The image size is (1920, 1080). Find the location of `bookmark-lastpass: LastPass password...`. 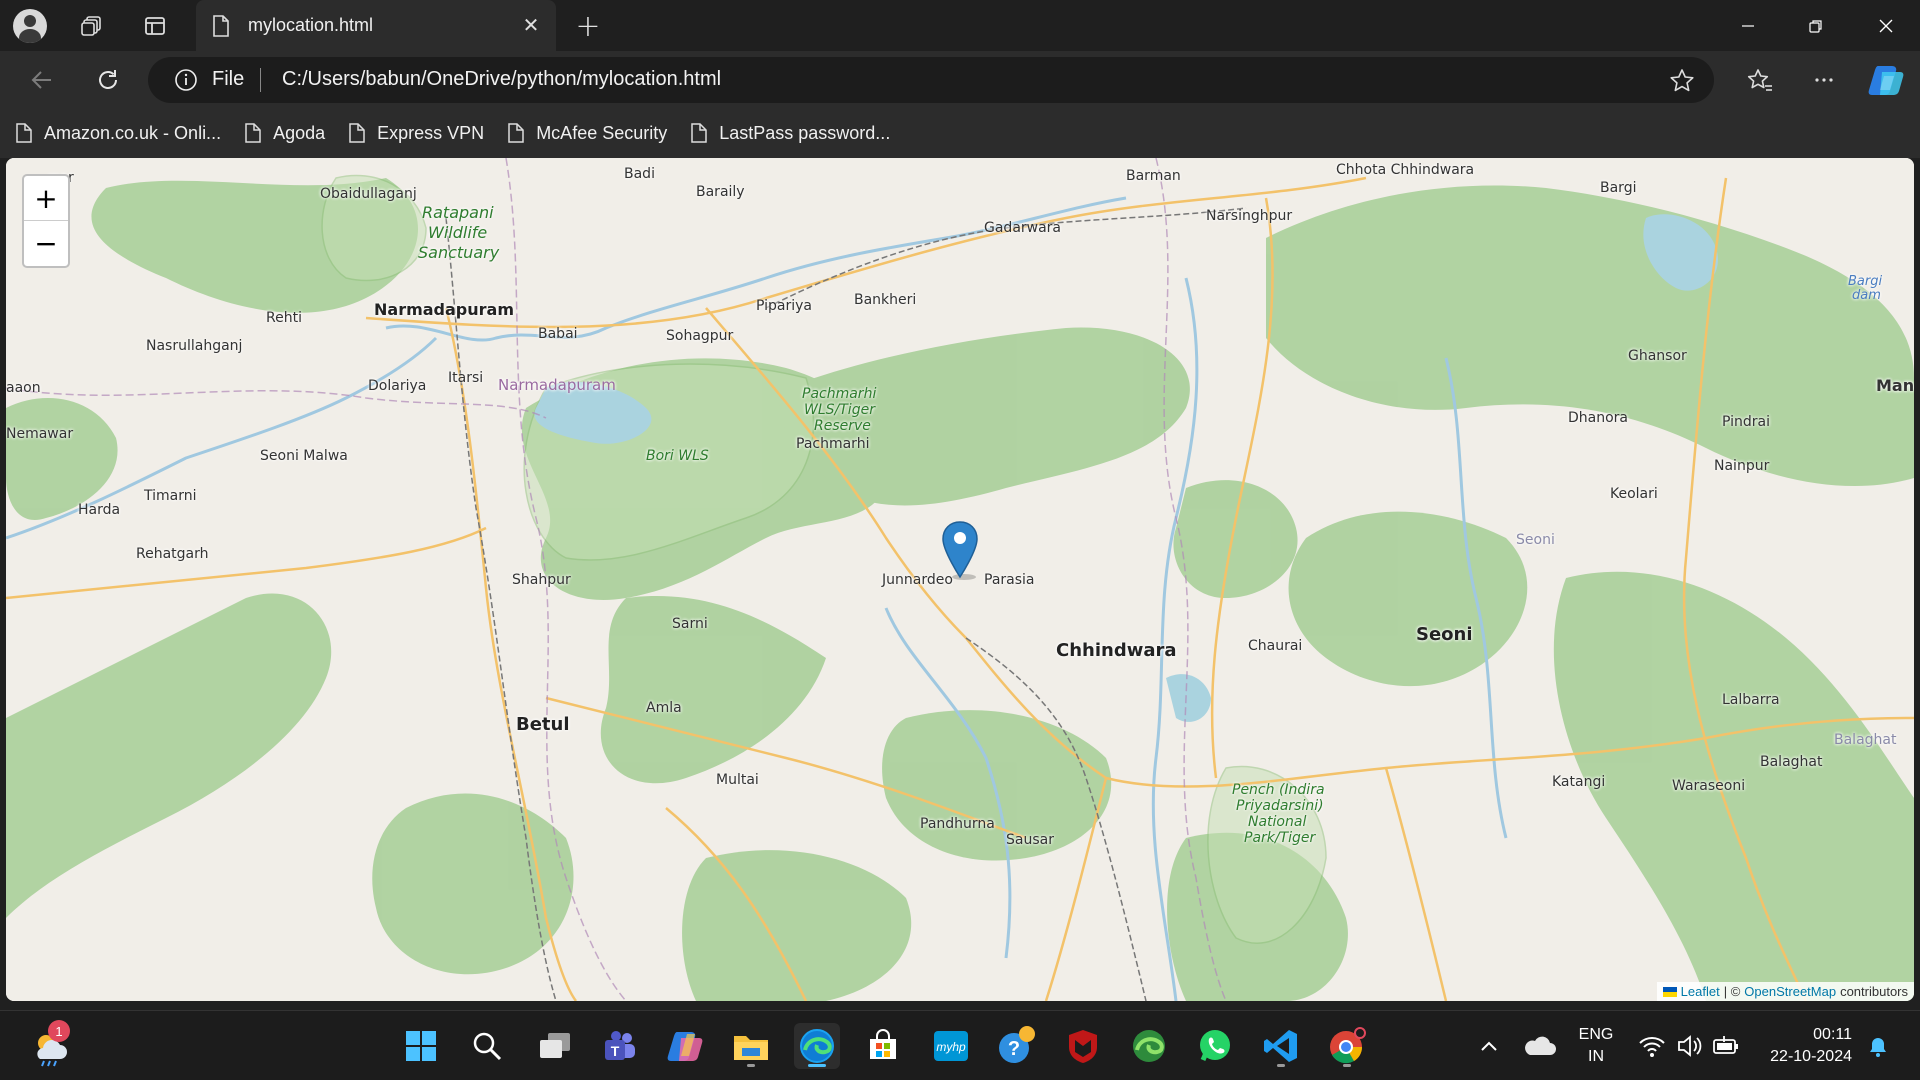

bookmark-lastpass: LastPass password... is located at coordinates (790, 133).